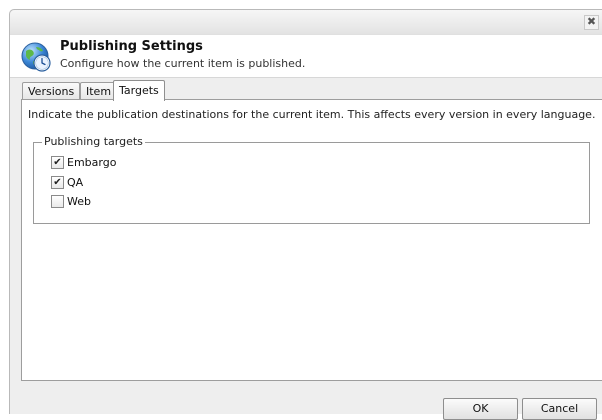 This screenshot has width=602, height=420. What do you see at coordinates (131, 46) in the screenshot?
I see `dialog-title: Publishing Settings` at bounding box center [131, 46].